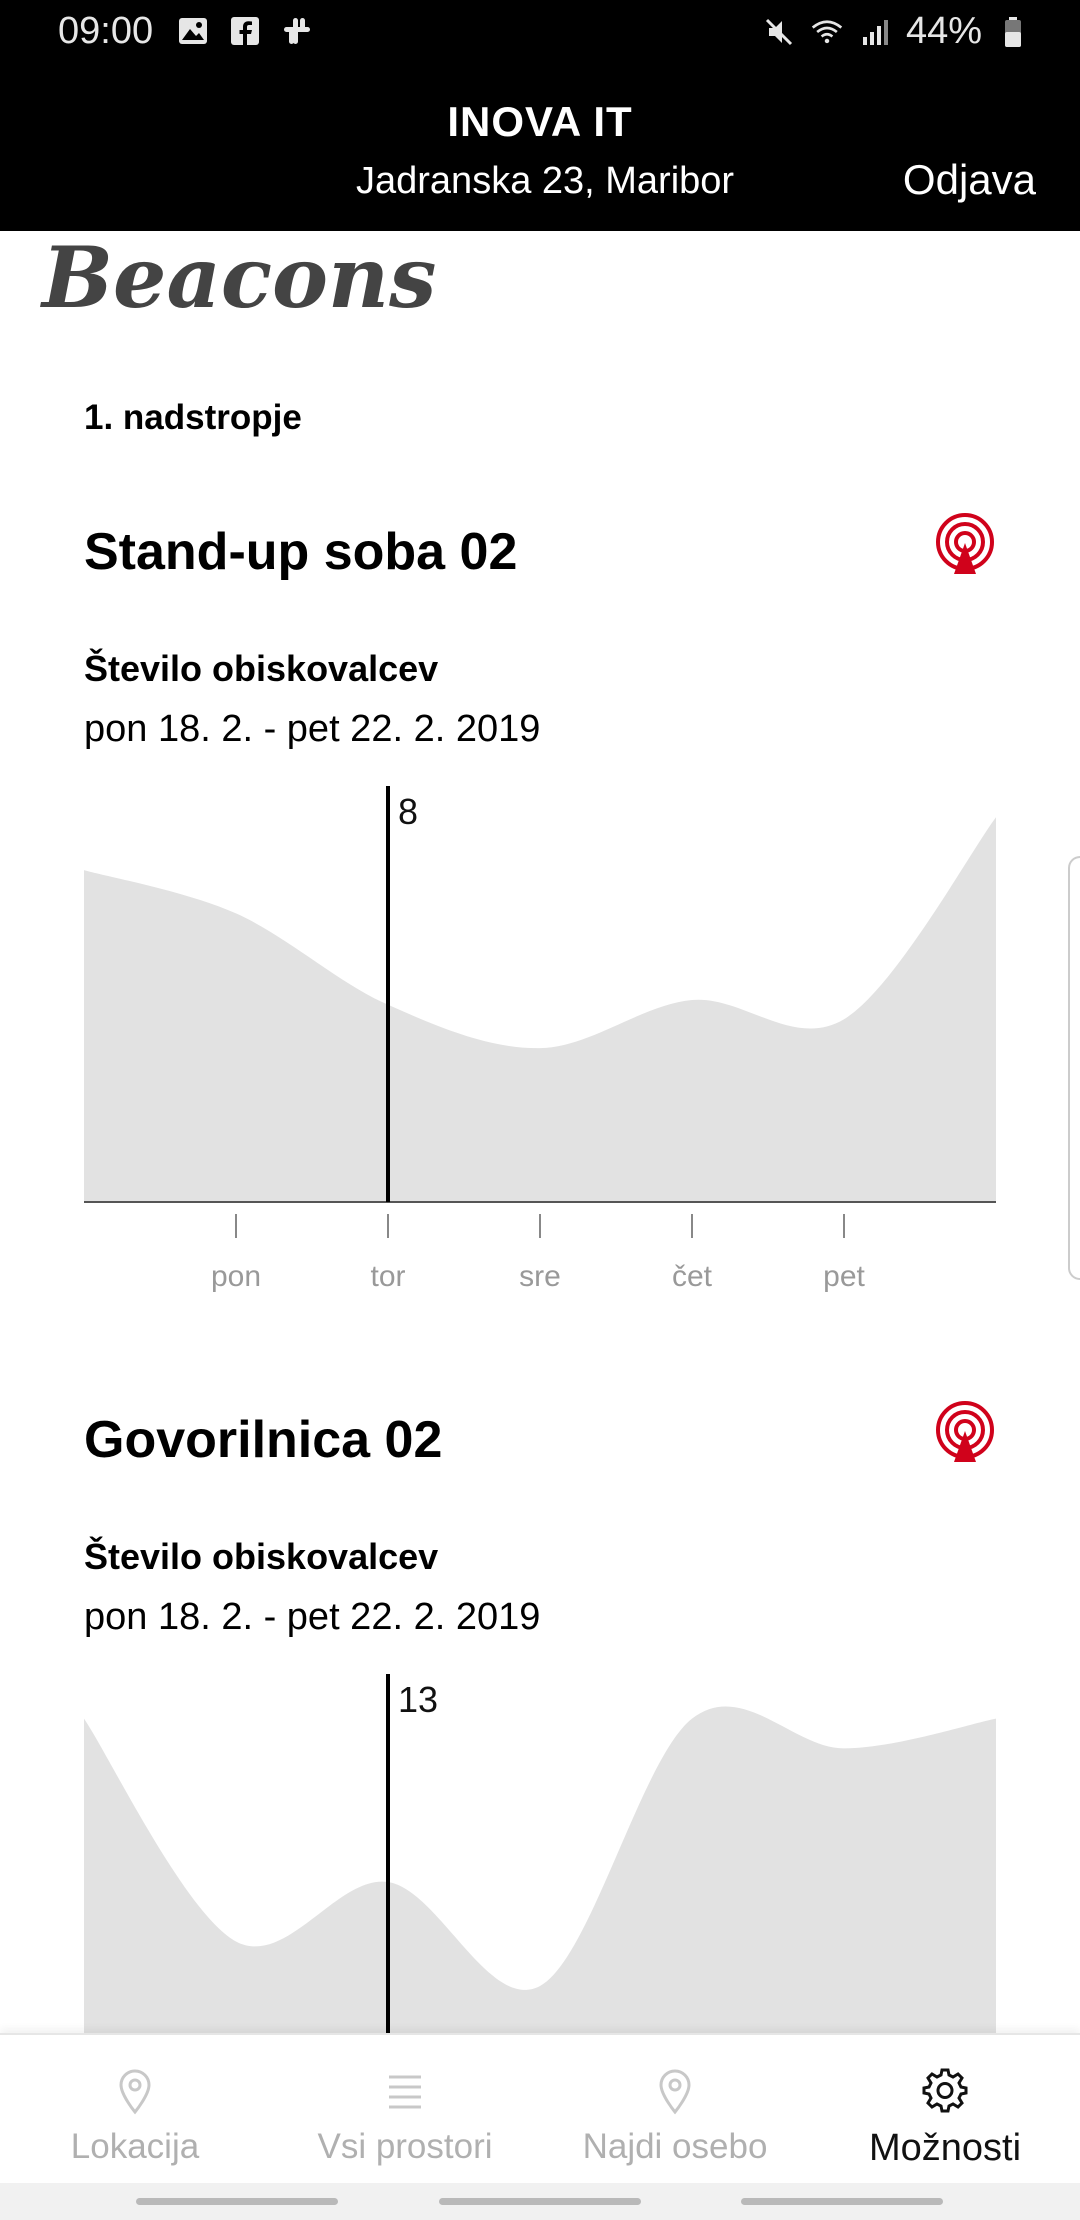 The height and width of the screenshot is (2220, 1080). What do you see at coordinates (418, 1699) in the screenshot?
I see `marker-value-label: 13` at bounding box center [418, 1699].